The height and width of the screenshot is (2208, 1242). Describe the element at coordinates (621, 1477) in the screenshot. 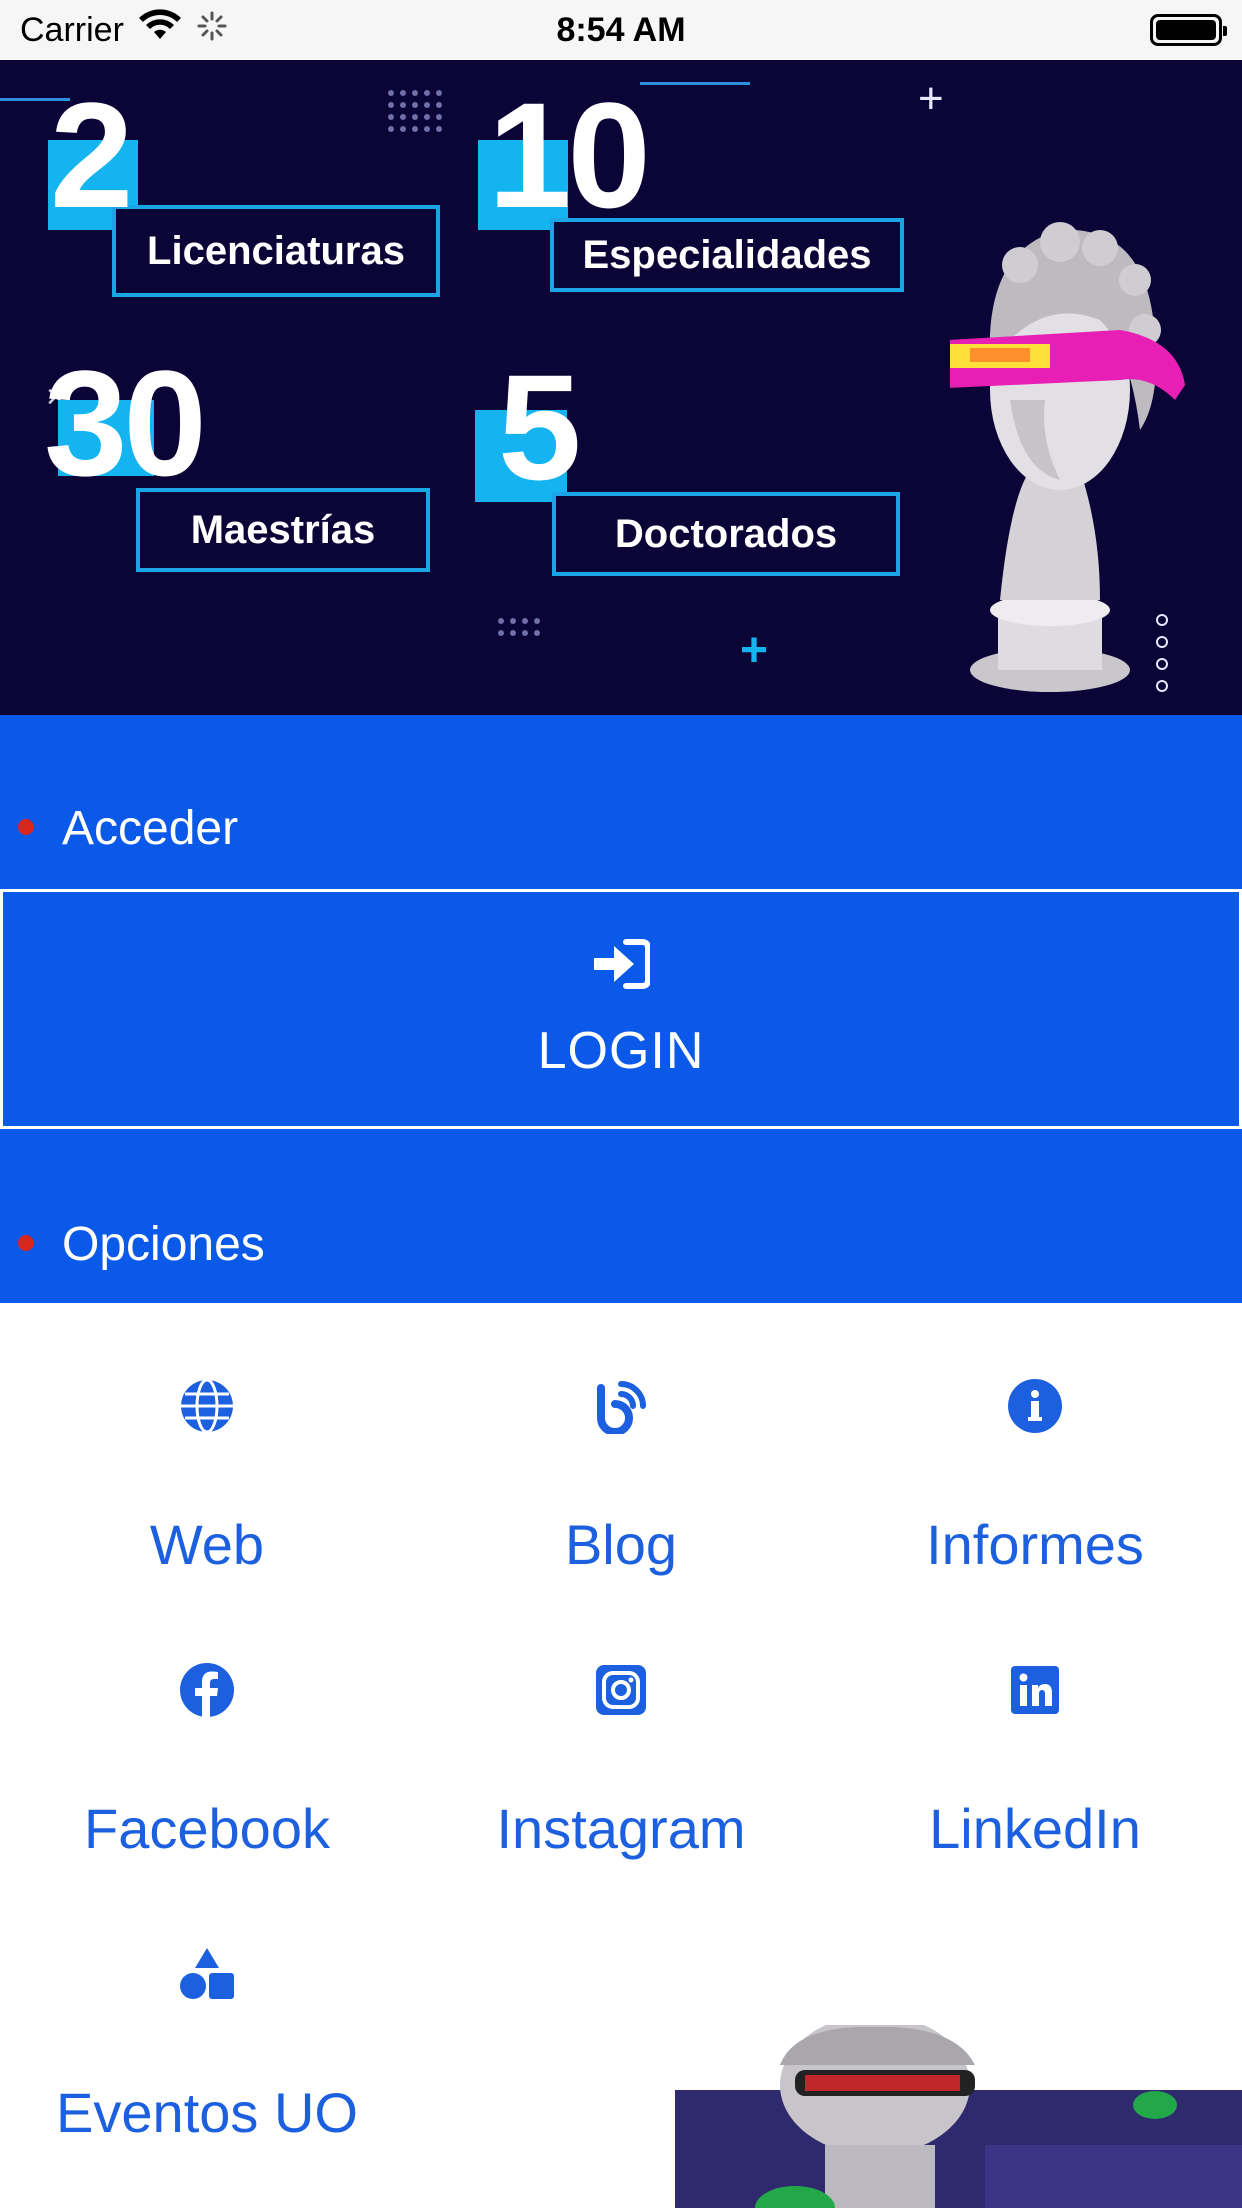

I see `option-blog: Blog` at that location.